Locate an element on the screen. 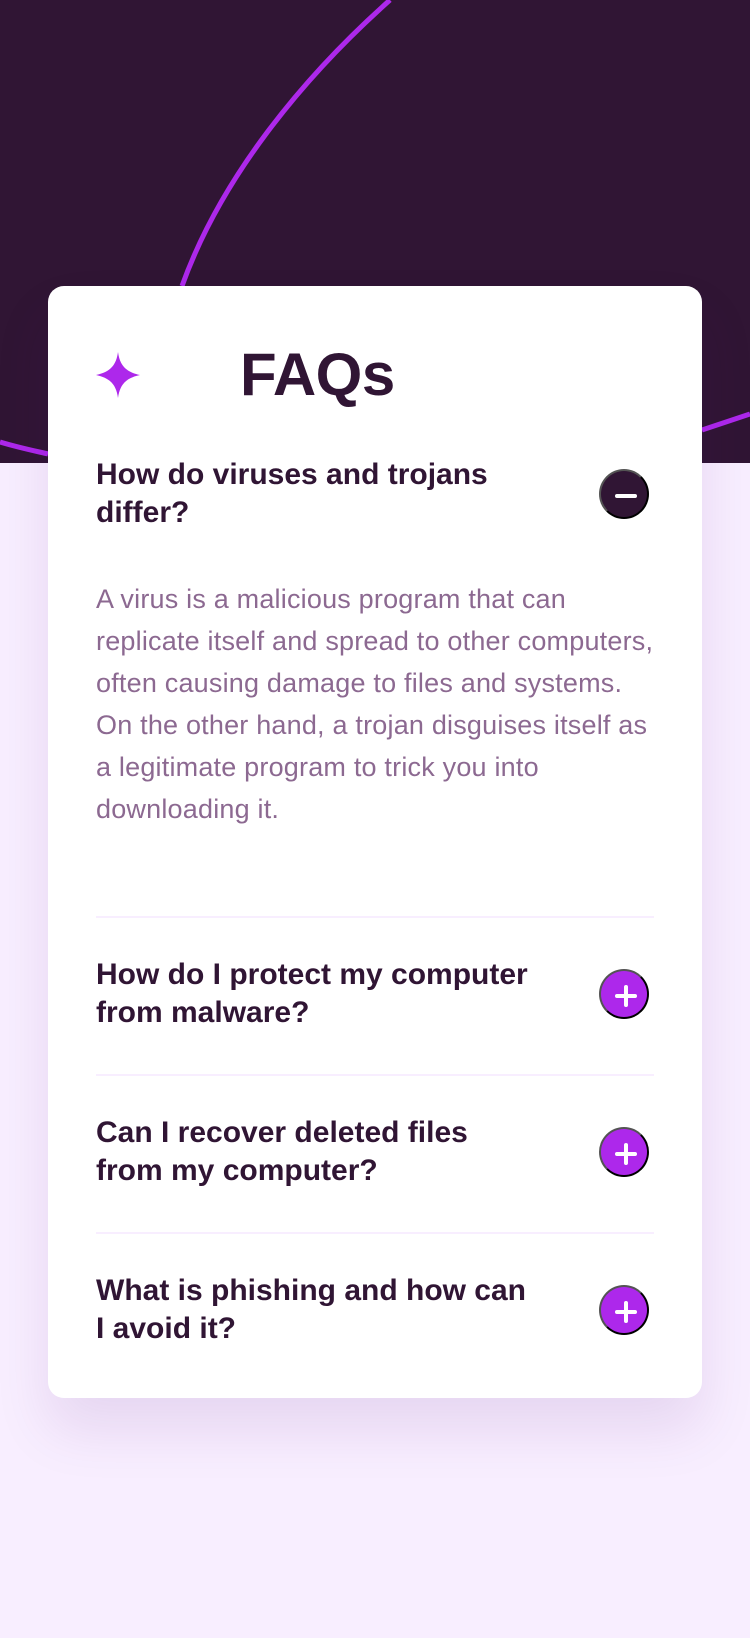 The image size is (750, 1638). star-icon is located at coordinates (118, 375).